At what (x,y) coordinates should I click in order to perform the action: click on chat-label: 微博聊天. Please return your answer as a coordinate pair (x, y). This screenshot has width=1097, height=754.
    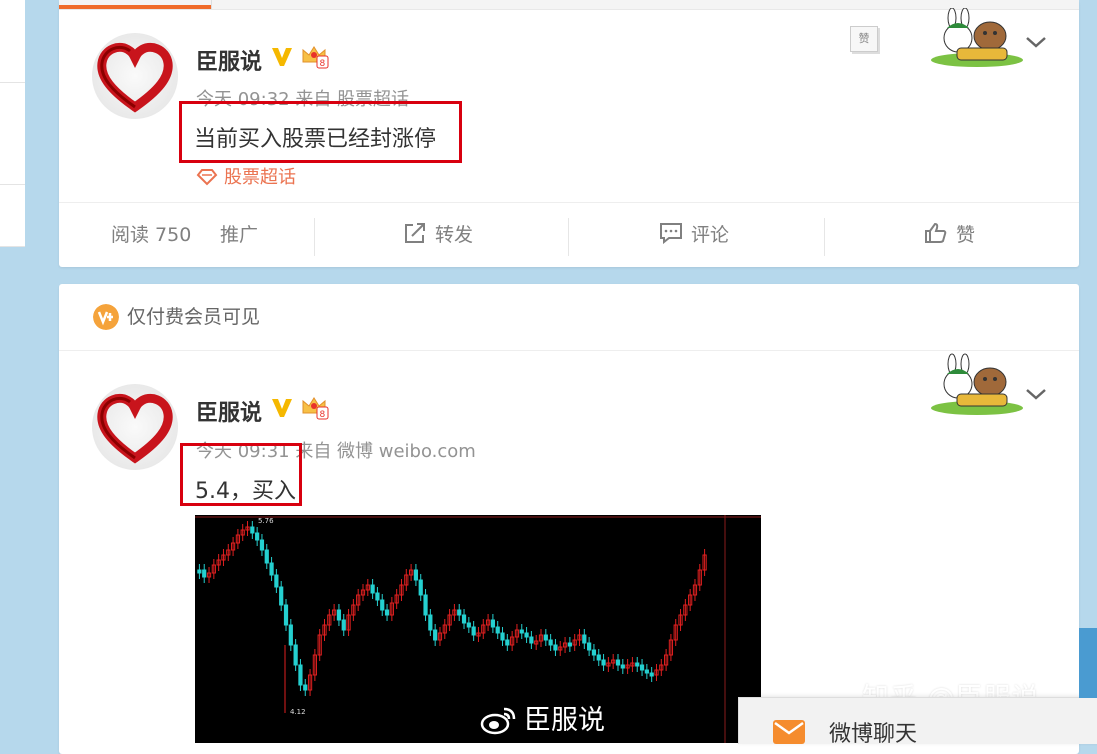
    Looking at the image, I should click on (873, 734).